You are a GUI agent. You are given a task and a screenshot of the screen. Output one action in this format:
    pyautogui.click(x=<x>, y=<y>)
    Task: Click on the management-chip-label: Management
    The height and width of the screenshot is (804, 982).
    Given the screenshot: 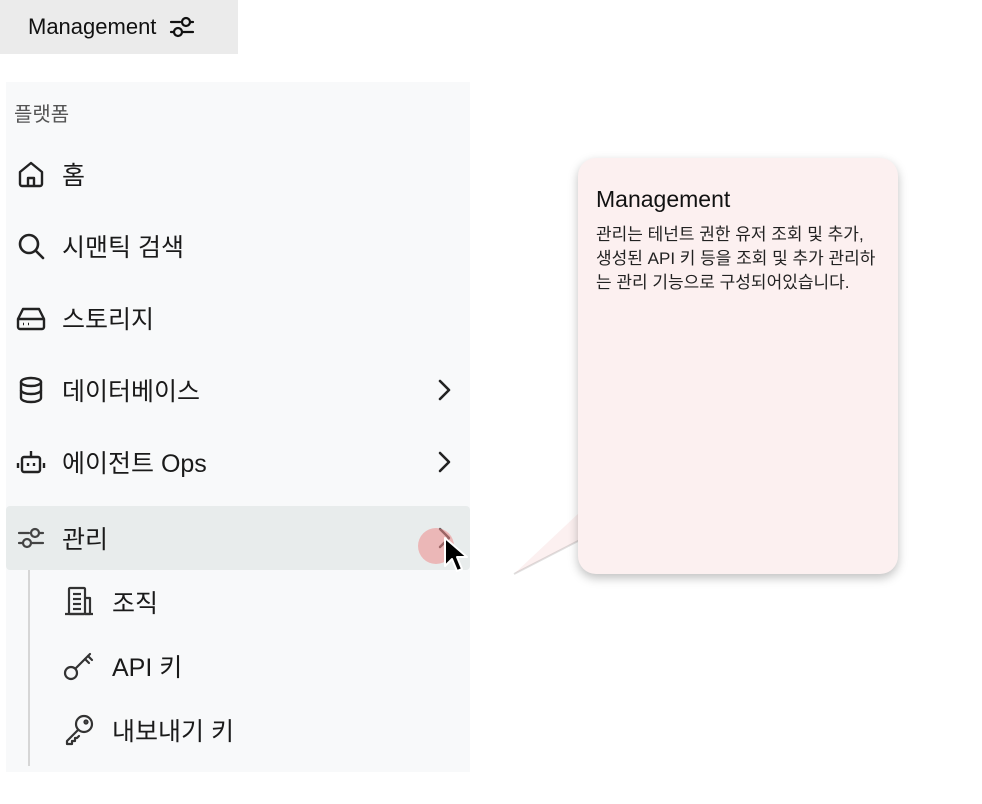 What is the action you would take?
    pyautogui.click(x=92, y=26)
    